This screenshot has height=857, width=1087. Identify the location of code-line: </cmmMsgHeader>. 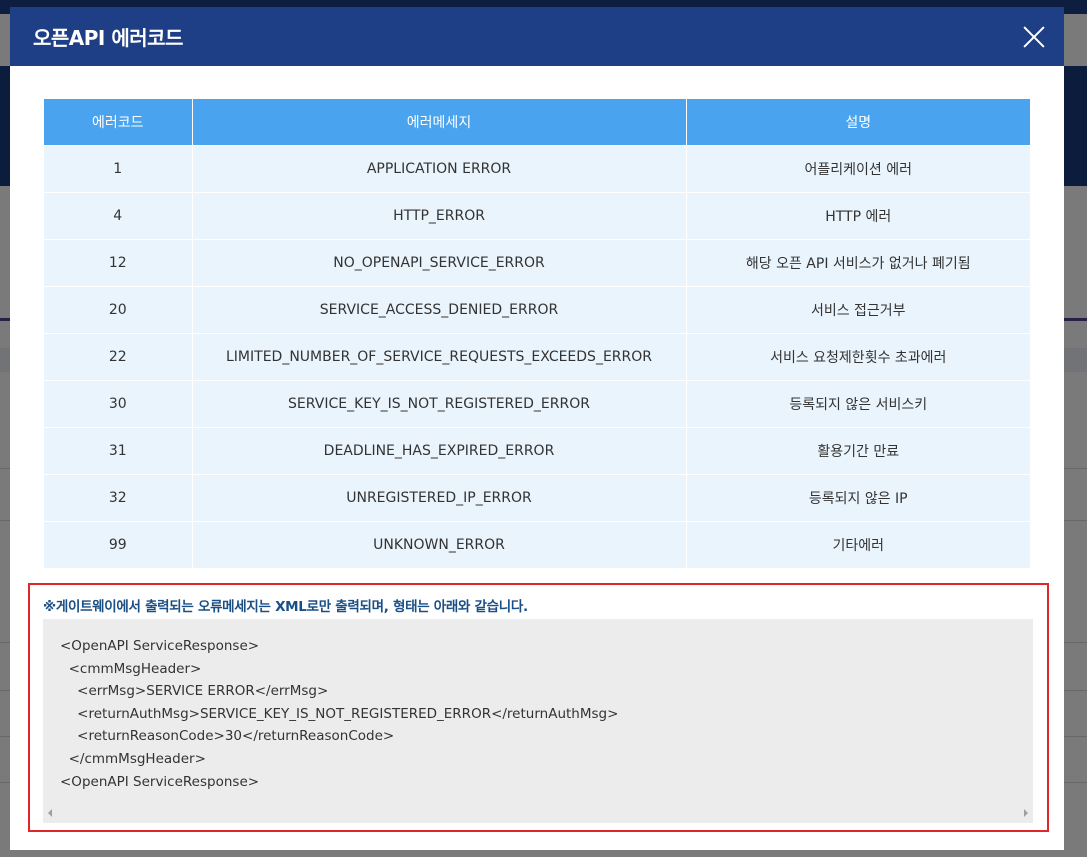
(133, 758).